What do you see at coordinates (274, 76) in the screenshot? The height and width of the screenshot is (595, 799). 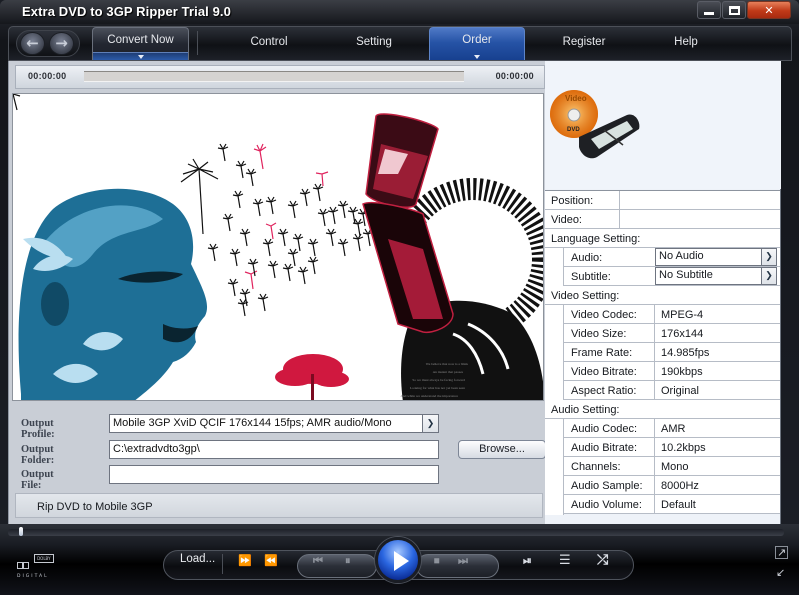 I see `seek-bar` at bounding box center [274, 76].